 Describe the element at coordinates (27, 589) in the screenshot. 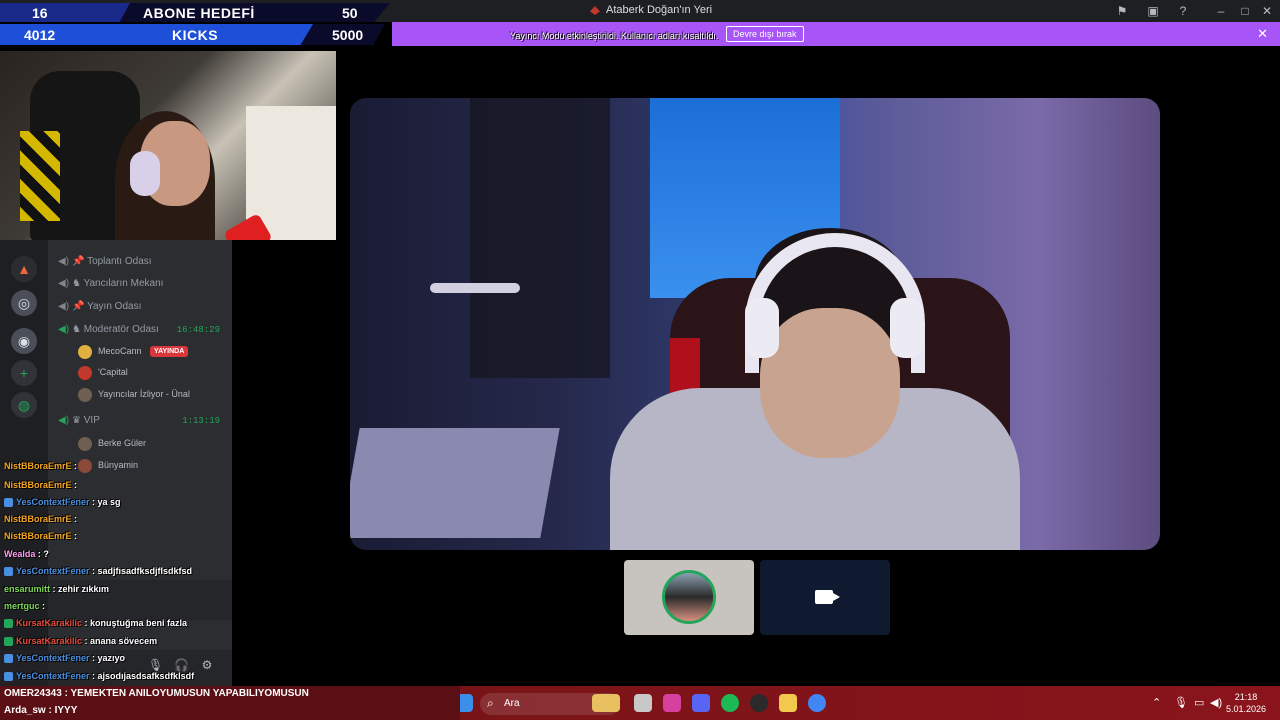

I see `chat-nick: ensarumitt` at that location.